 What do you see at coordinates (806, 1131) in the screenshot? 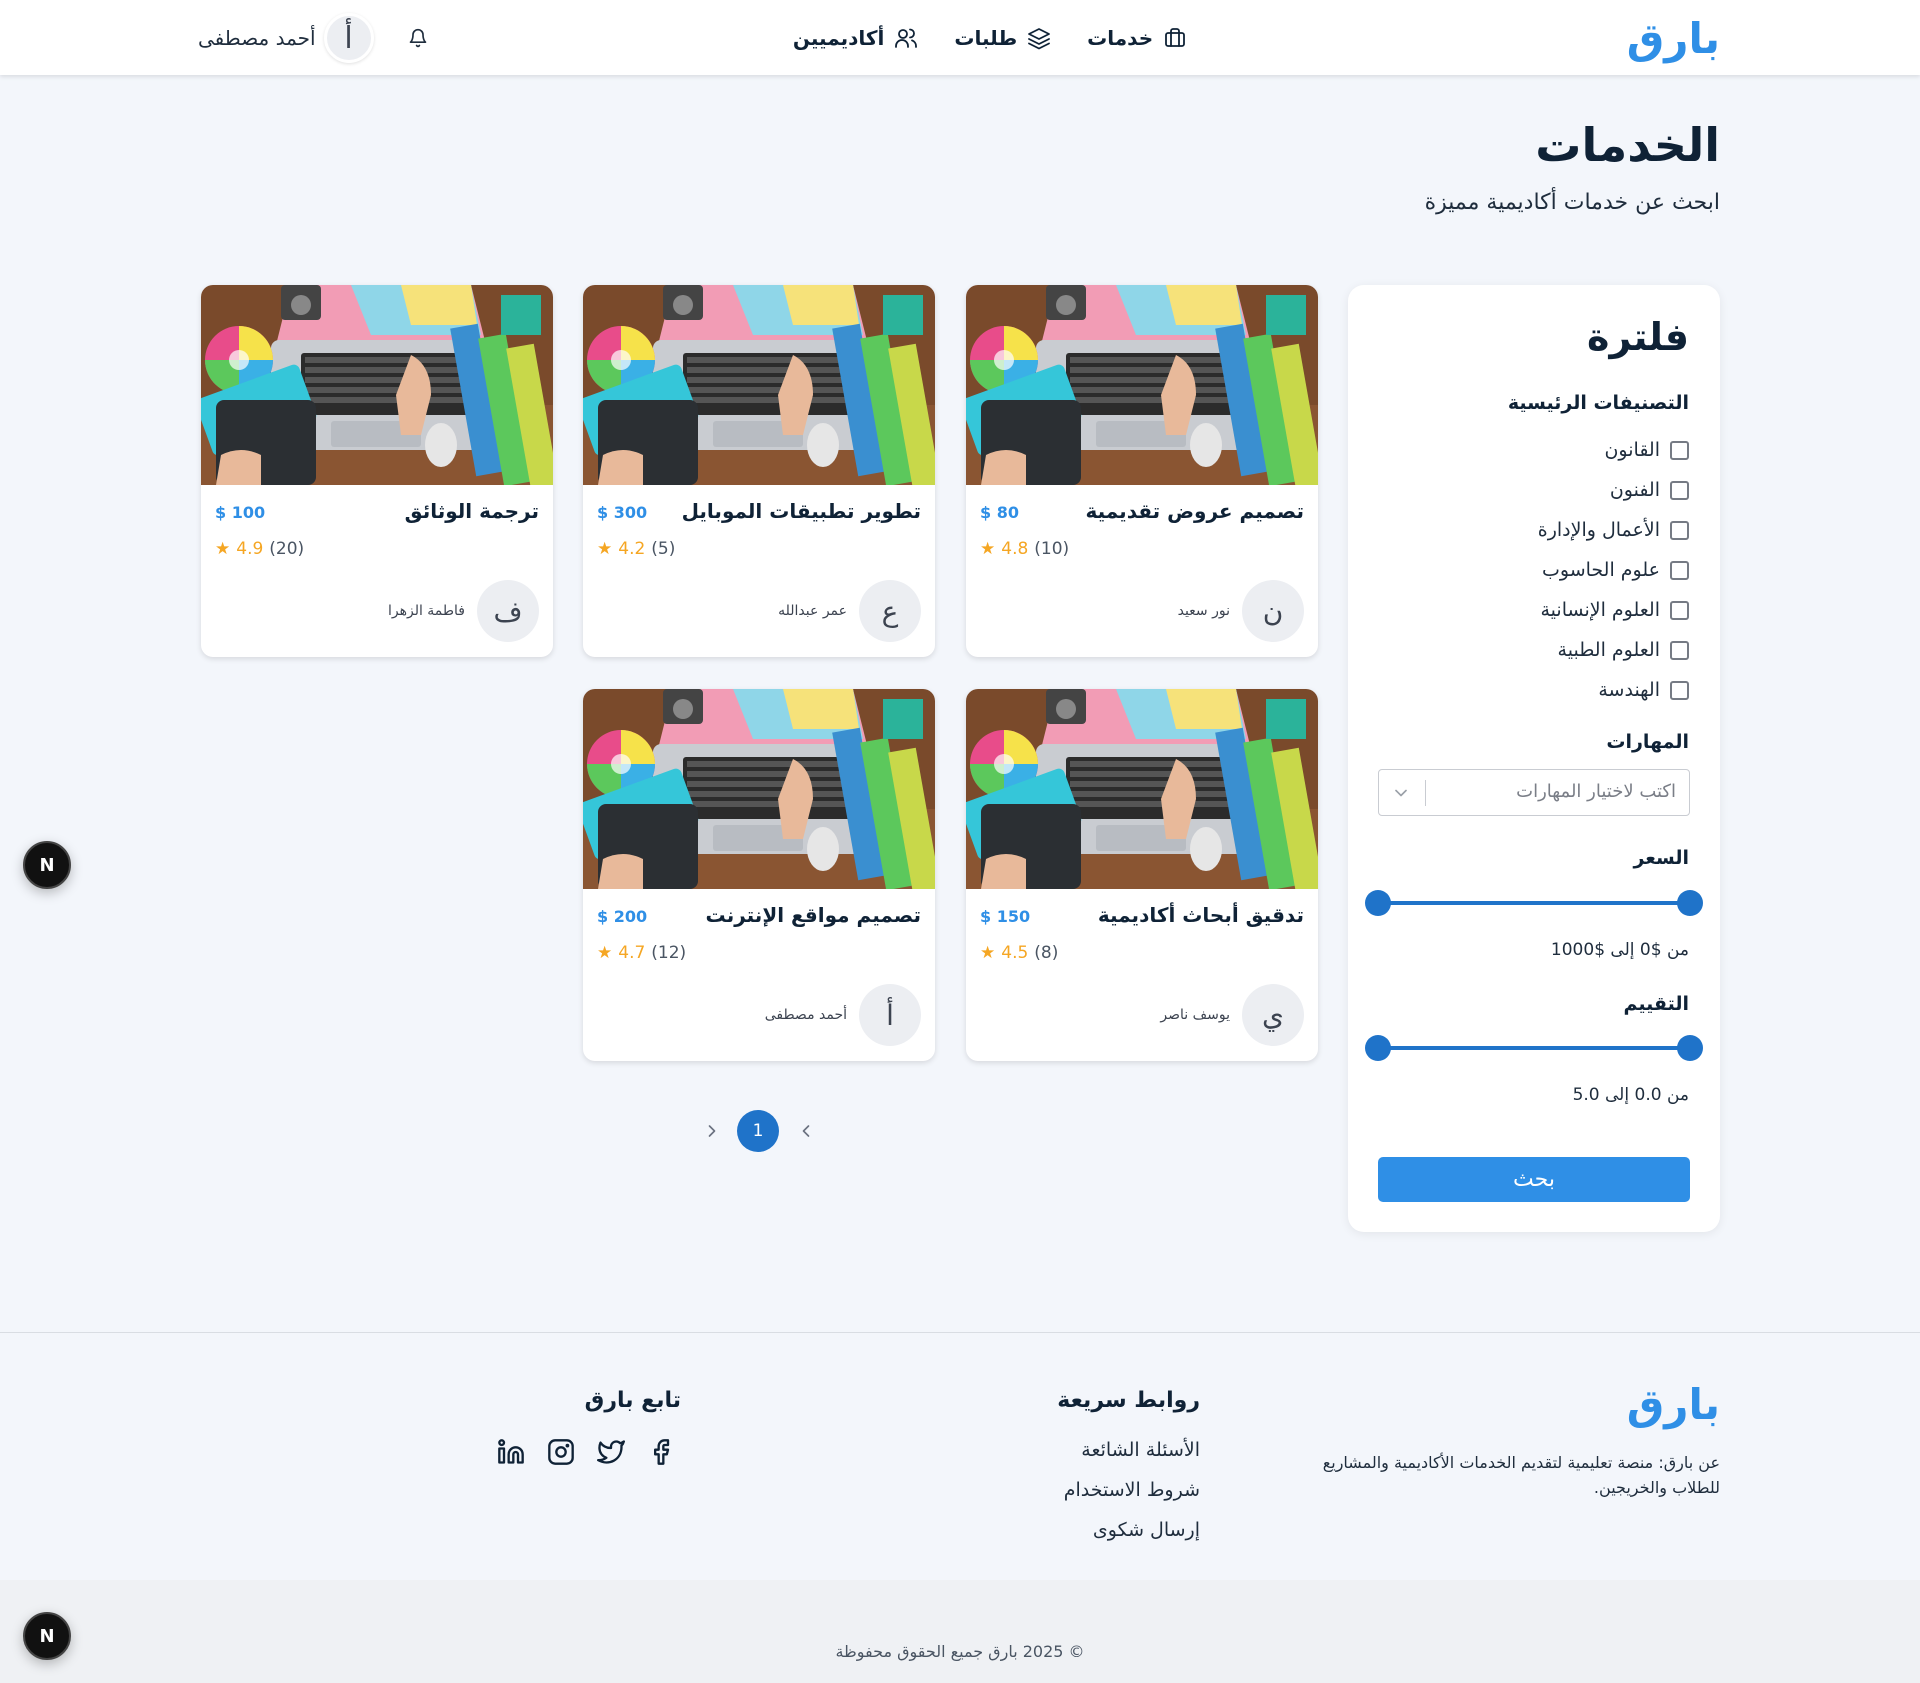
I see `chevron-right-icon` at bounding box center [806, 1131].